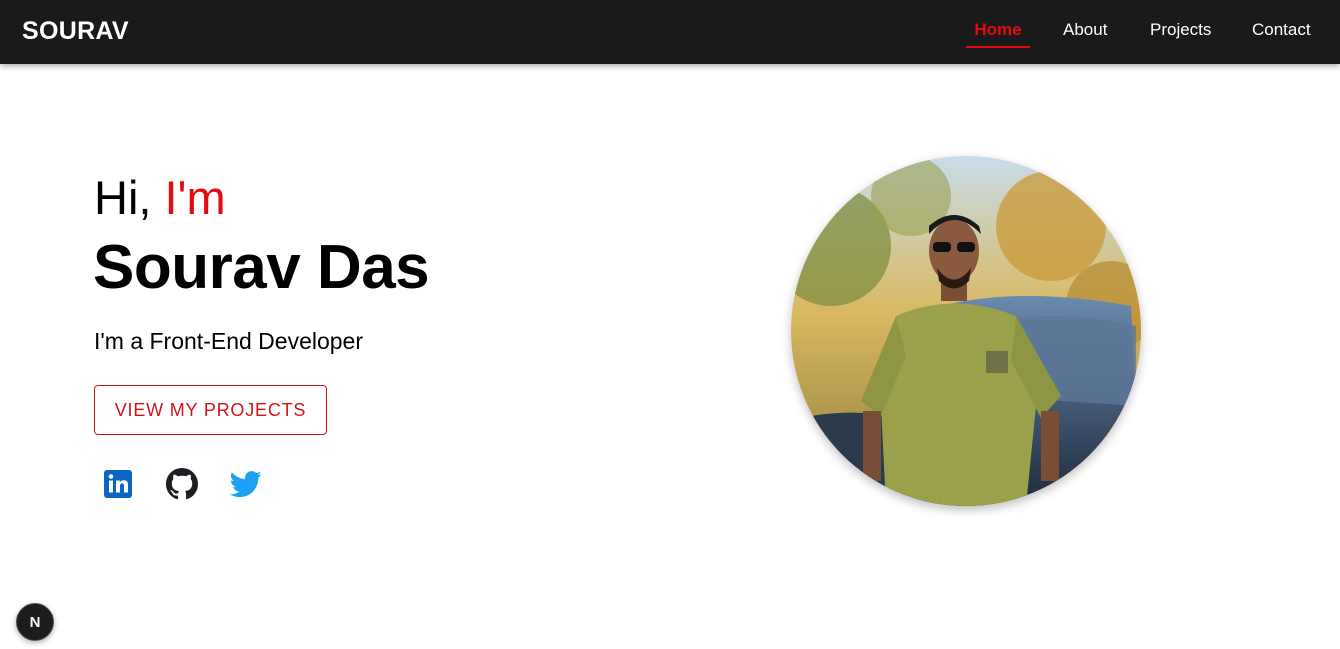 This screenshot has height=649, width=1340. What do you see at coordinates (229, 341) in the screenshot?
I see `hero-tagline: I'm a Front-End Developer` at bounding box center [229, 341].